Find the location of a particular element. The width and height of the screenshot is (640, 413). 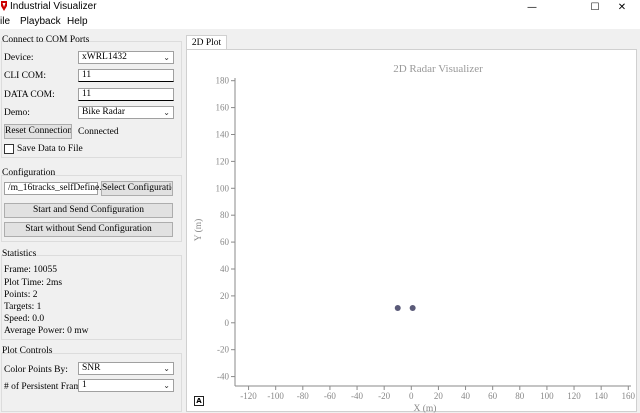

device-select: xWRL1432 ⌄ is located at coordinates (126, 57).